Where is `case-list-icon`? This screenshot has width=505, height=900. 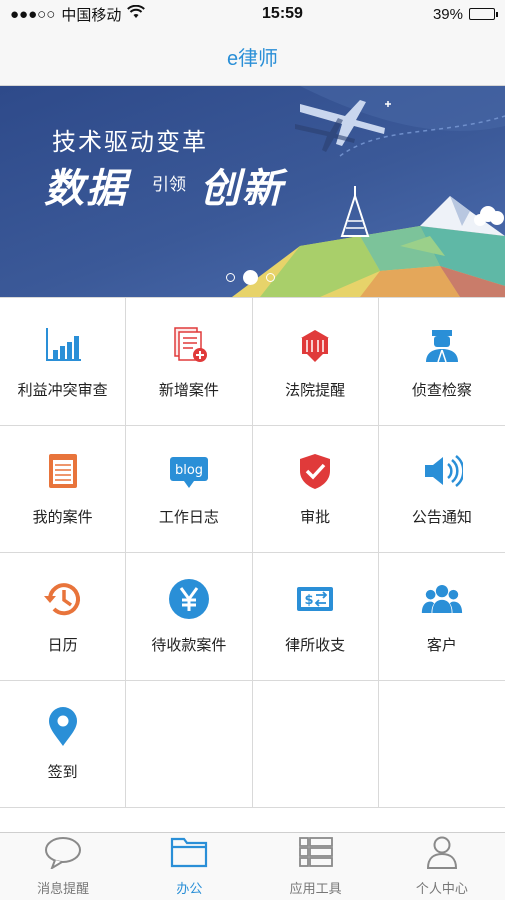 case-list-icon is located at coordinates (63, 471).